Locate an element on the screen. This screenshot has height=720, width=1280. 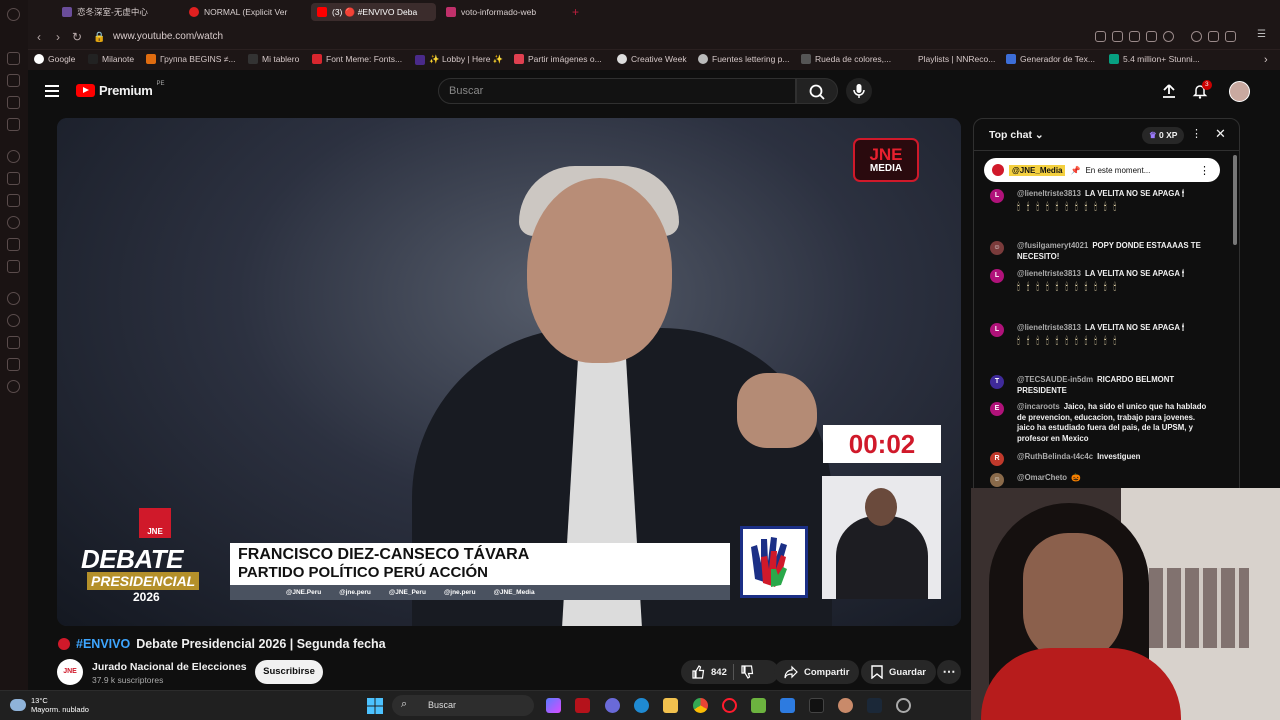
profile-icon is located at coordinates (13, 80).